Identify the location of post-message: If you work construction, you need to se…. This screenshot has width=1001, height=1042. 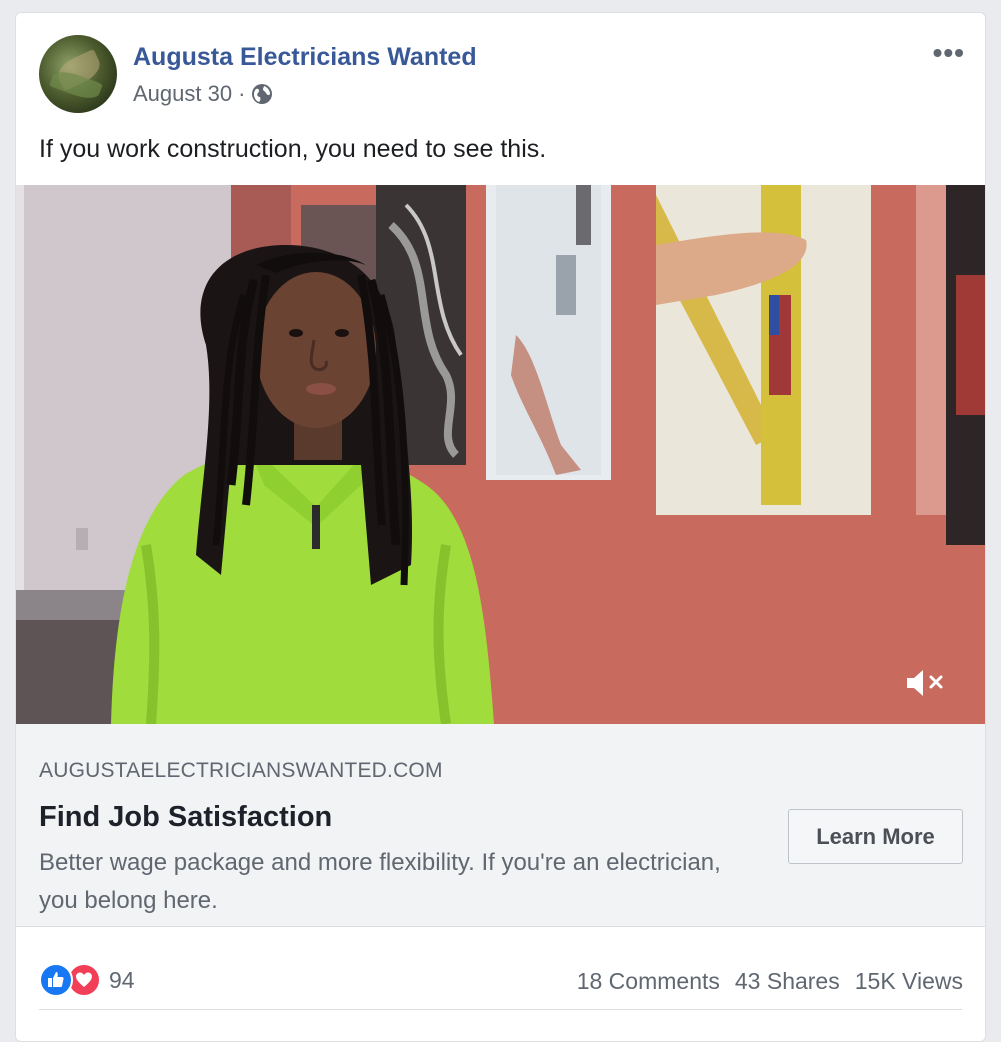
(293, 149).